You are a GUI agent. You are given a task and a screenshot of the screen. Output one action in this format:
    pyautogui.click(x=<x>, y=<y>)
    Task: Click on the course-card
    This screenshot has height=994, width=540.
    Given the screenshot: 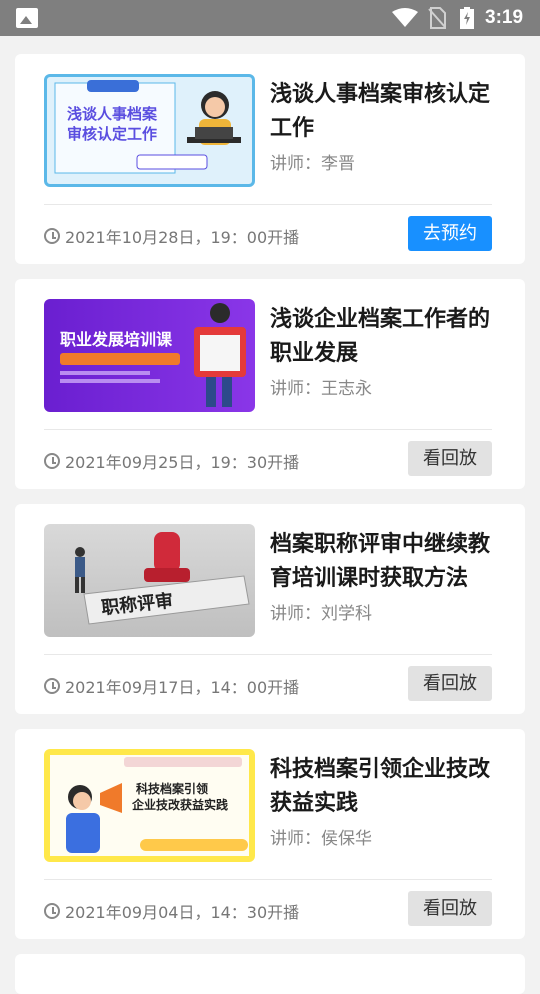 What is the action you would take?
    pyautogui.click(x=270, y=974)
    